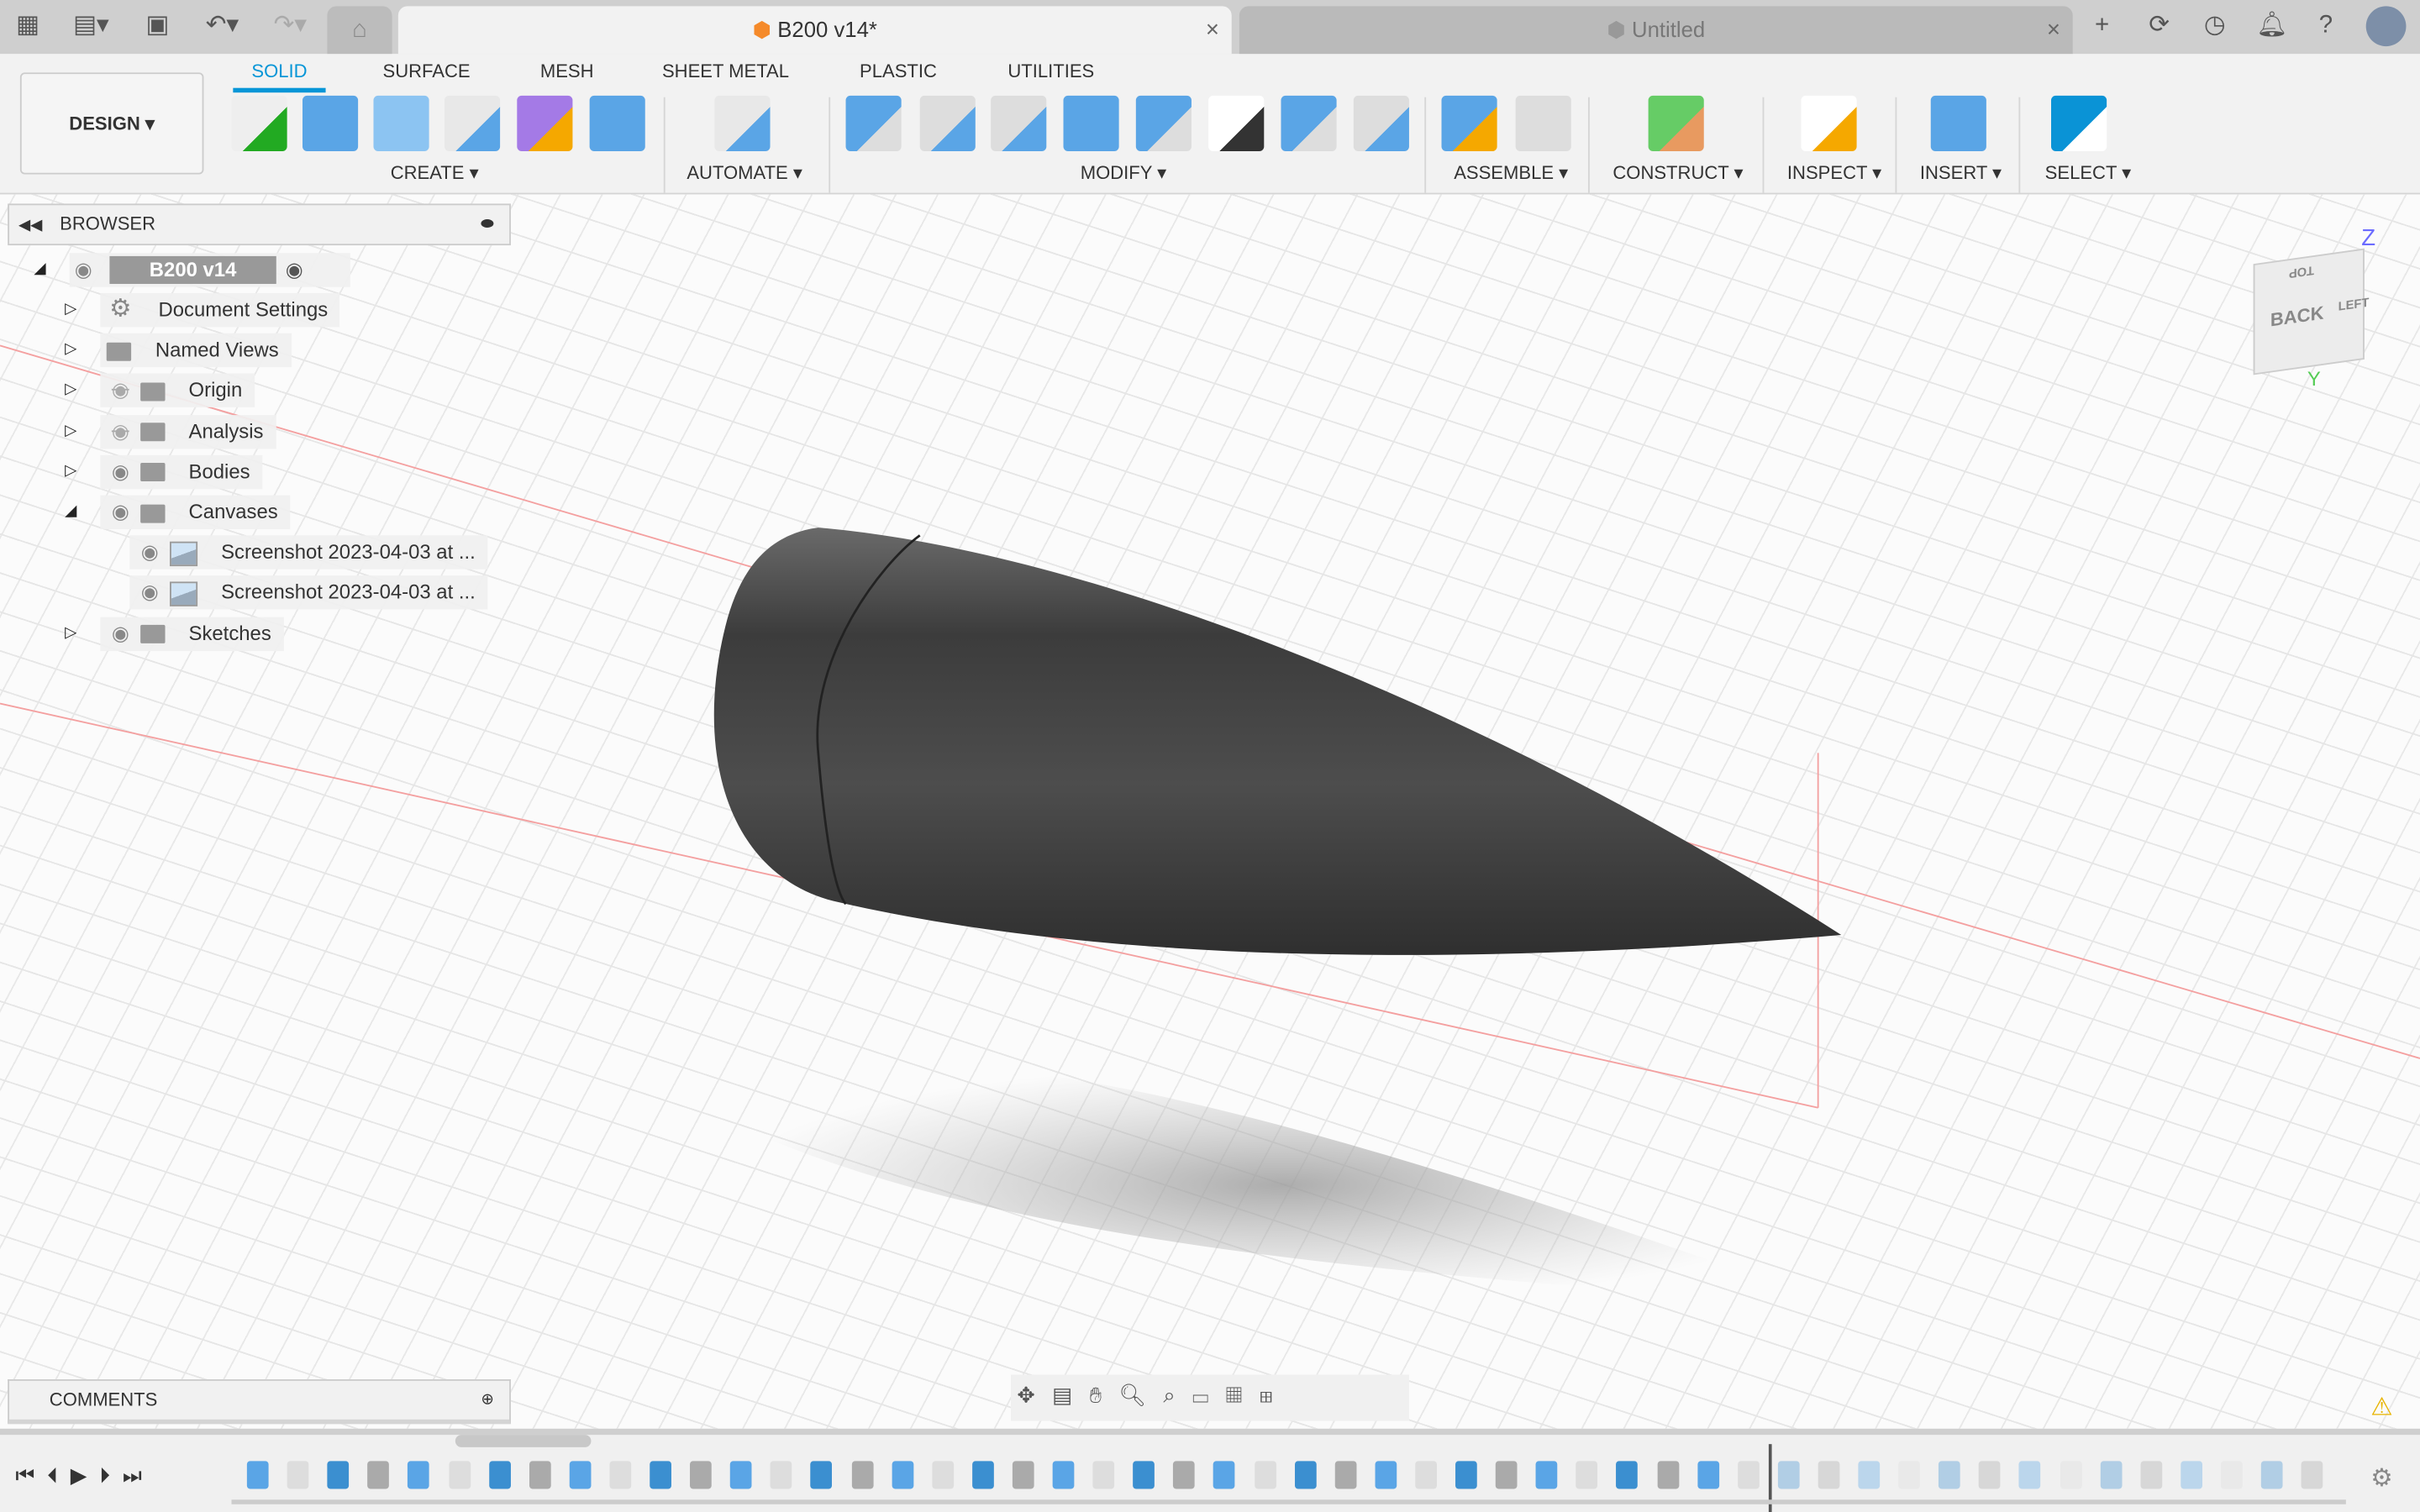 The image size is (2420, 1512). What do you see at coordinates (2297, 316) in the screenshot?
I see `viewcube-back-face: BACK` at bounding box center [2297, 316].